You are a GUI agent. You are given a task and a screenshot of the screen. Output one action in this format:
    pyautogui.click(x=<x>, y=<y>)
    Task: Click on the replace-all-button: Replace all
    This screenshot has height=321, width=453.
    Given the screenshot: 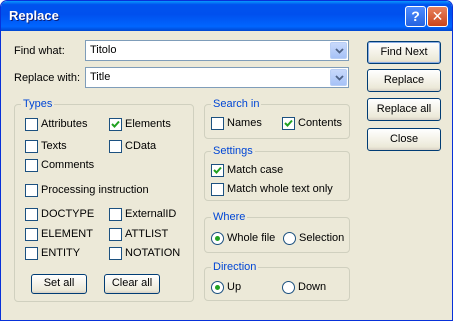 What is the action you would take?
    pyautogui.click(x=404, y=109)
    